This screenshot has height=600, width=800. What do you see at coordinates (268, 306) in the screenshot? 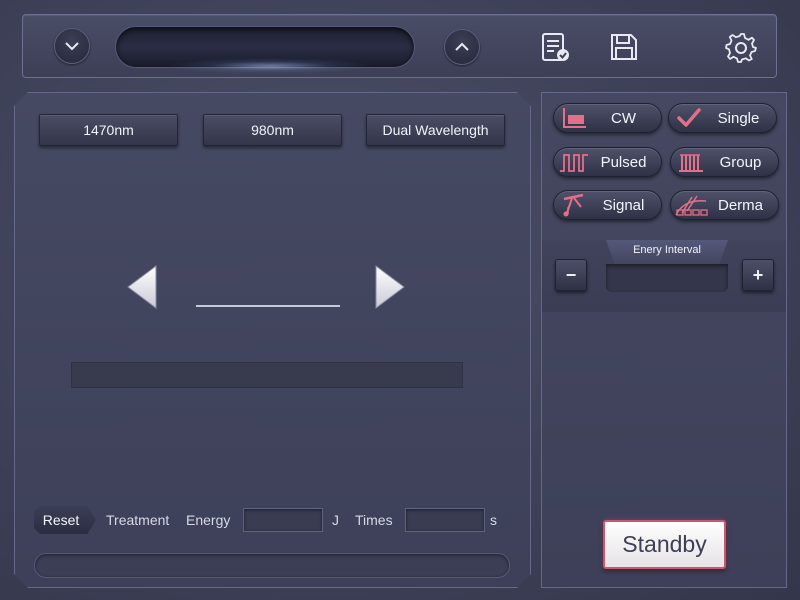
I see `value-underline` at bounding box center [268, 306].